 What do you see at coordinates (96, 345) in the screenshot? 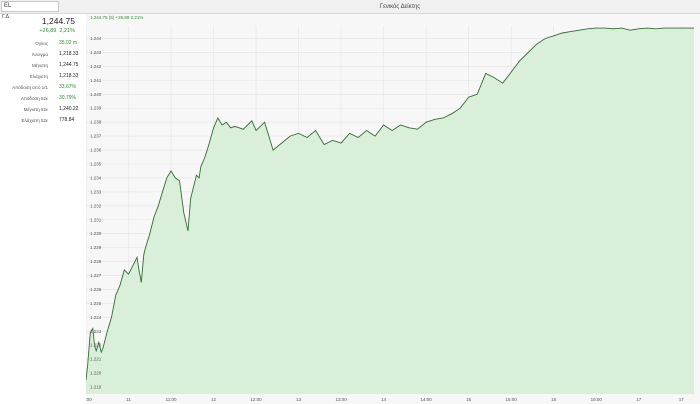
I see `y-tick-label: 1.222` at bounding box center [96, 345].